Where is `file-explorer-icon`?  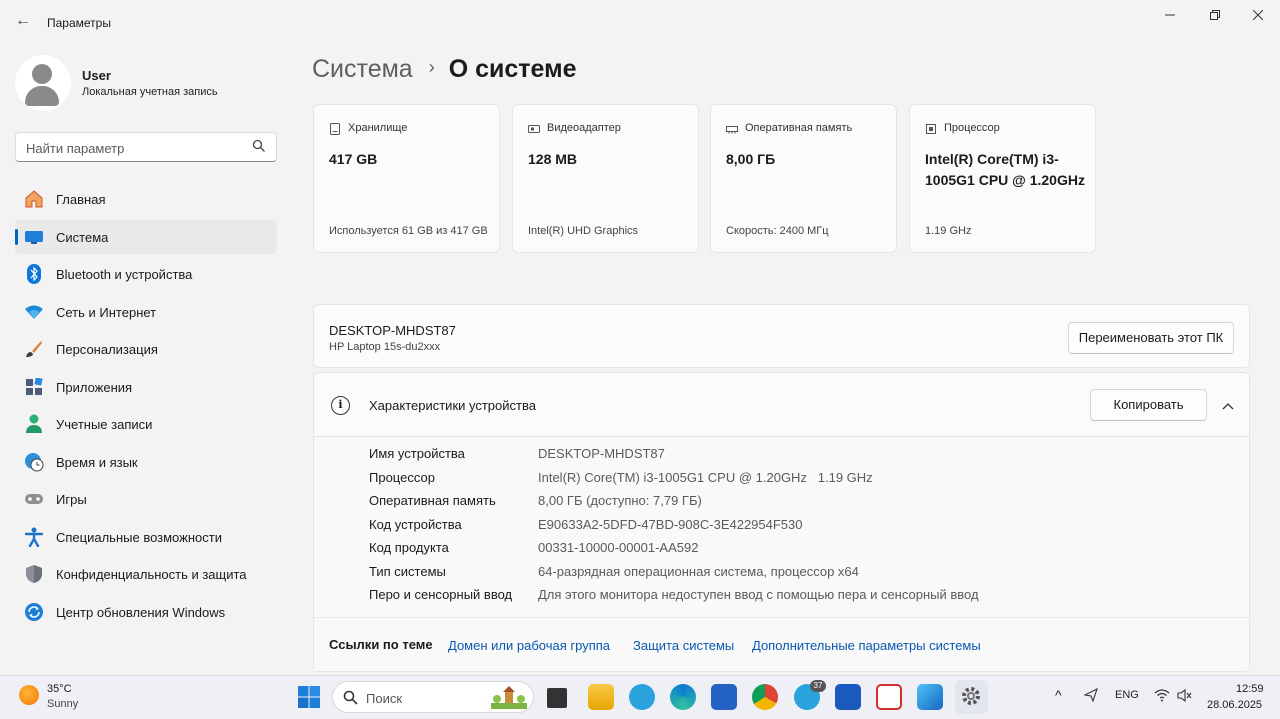
file-explorer-icon is located at coordinates (601, 697).